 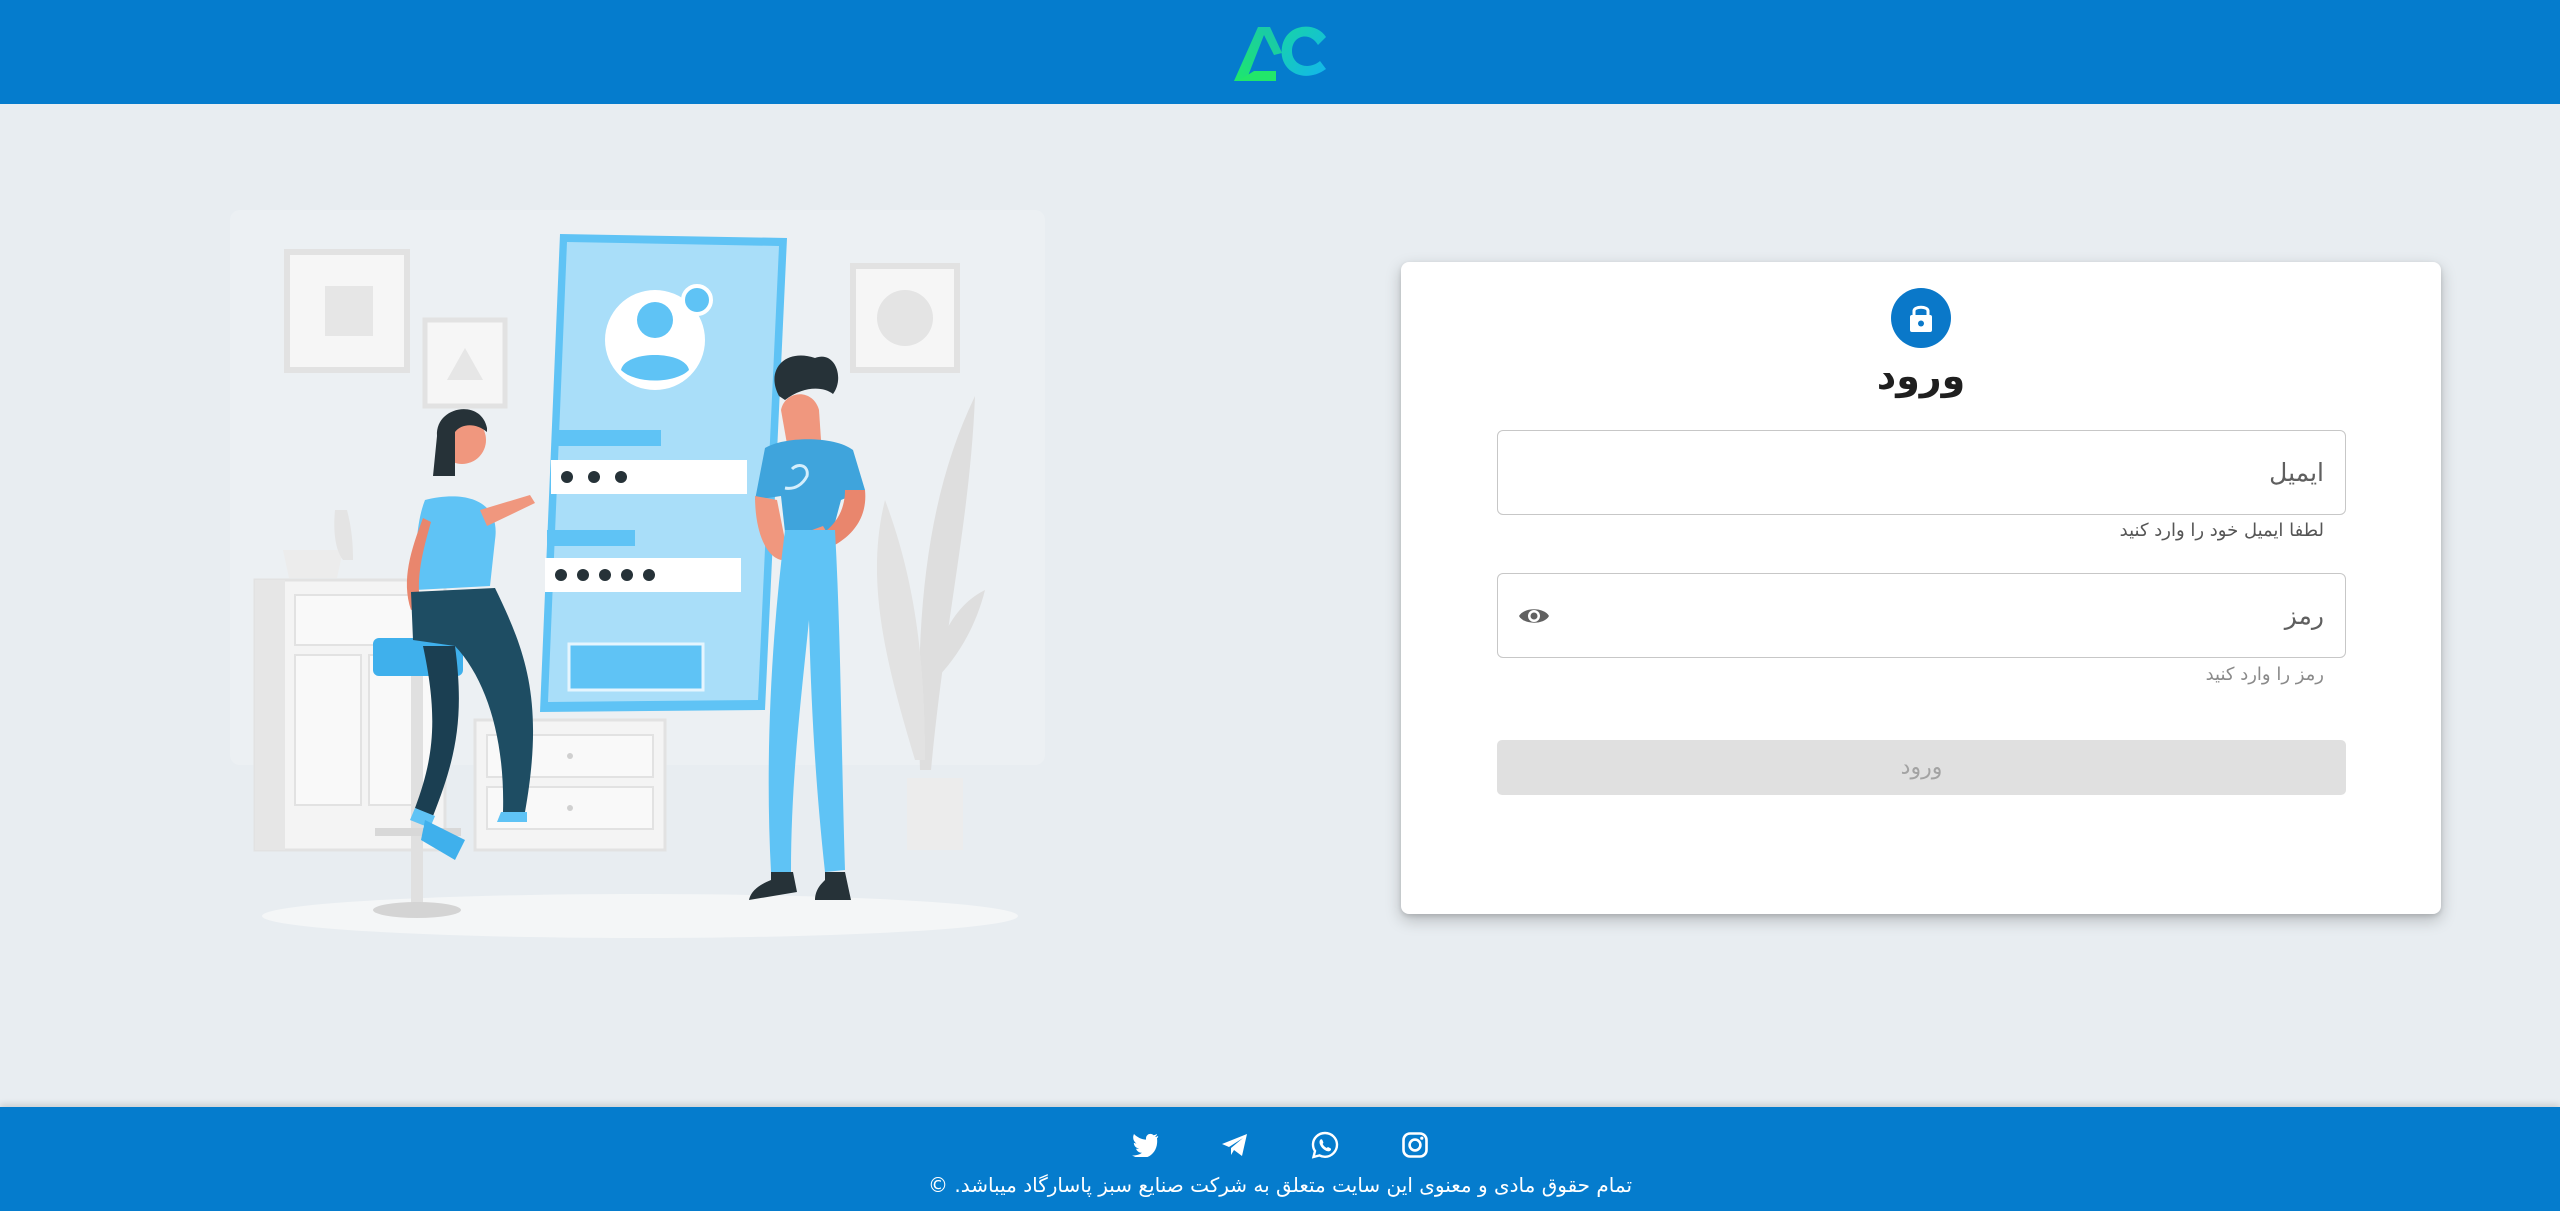 I want to click on eye-icon, so click(x=1534, y=616).